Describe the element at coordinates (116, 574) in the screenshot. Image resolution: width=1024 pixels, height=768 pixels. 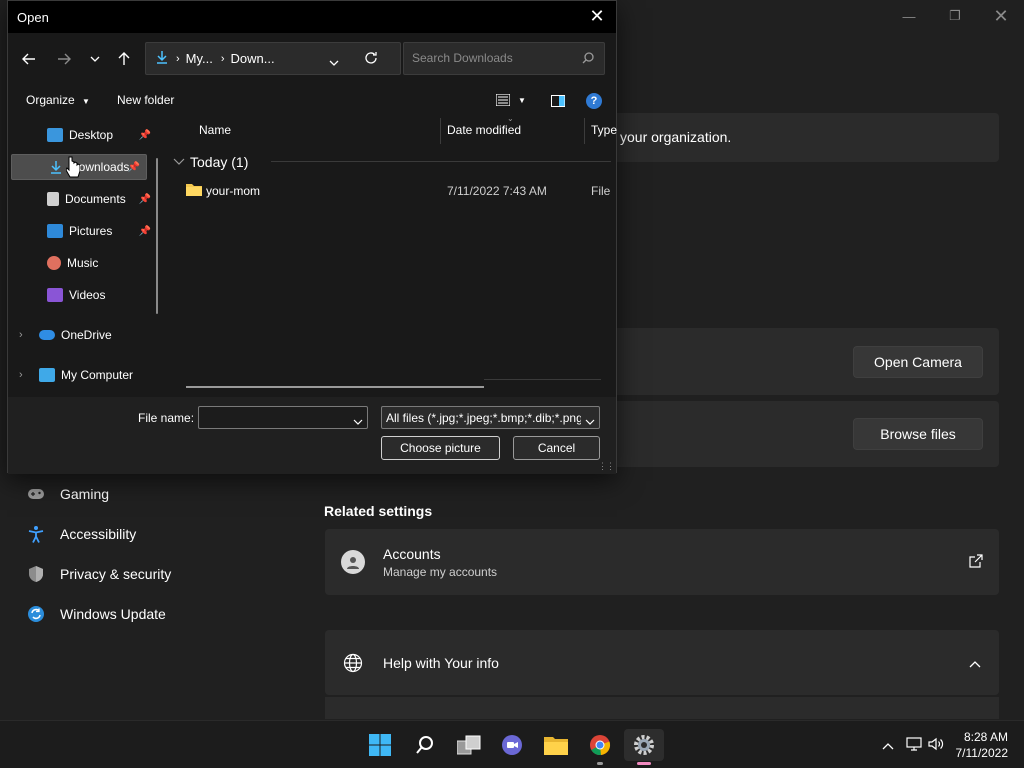
I see `nav-item-label: Privacy & security` at that location.